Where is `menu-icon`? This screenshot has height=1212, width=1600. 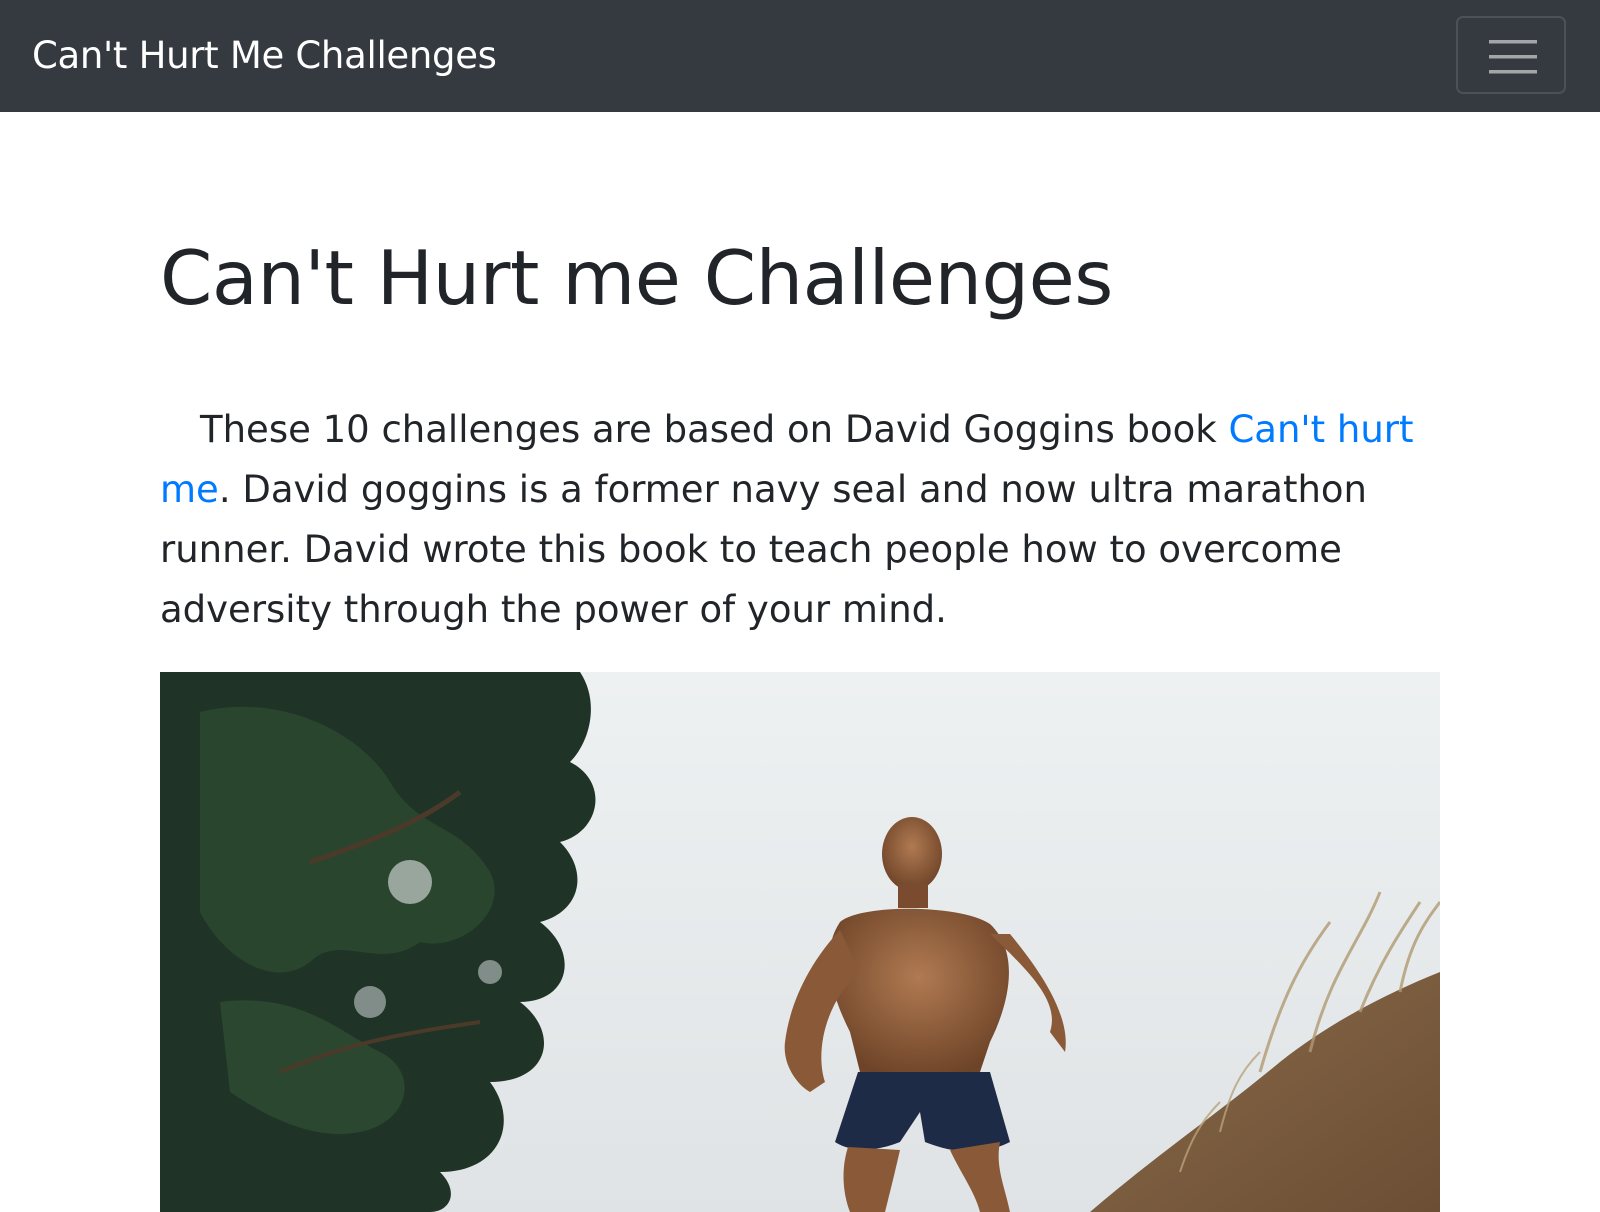
menu-icon is located at coordinates (1513, 57).